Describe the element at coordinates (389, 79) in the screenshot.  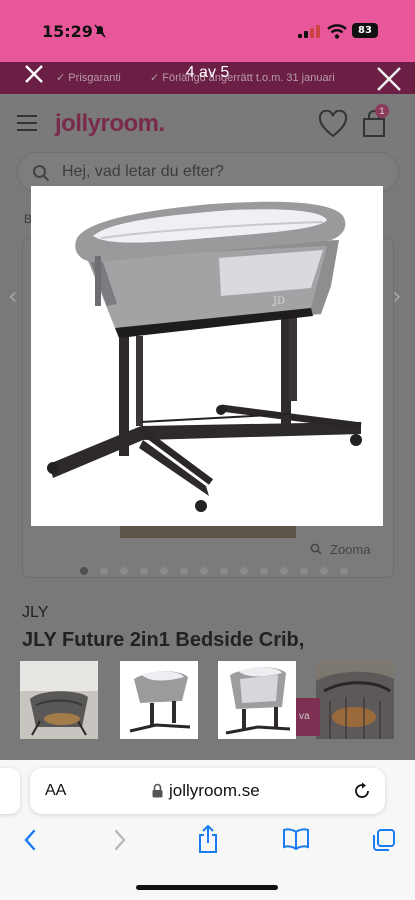
I see `close-icon` at that location.